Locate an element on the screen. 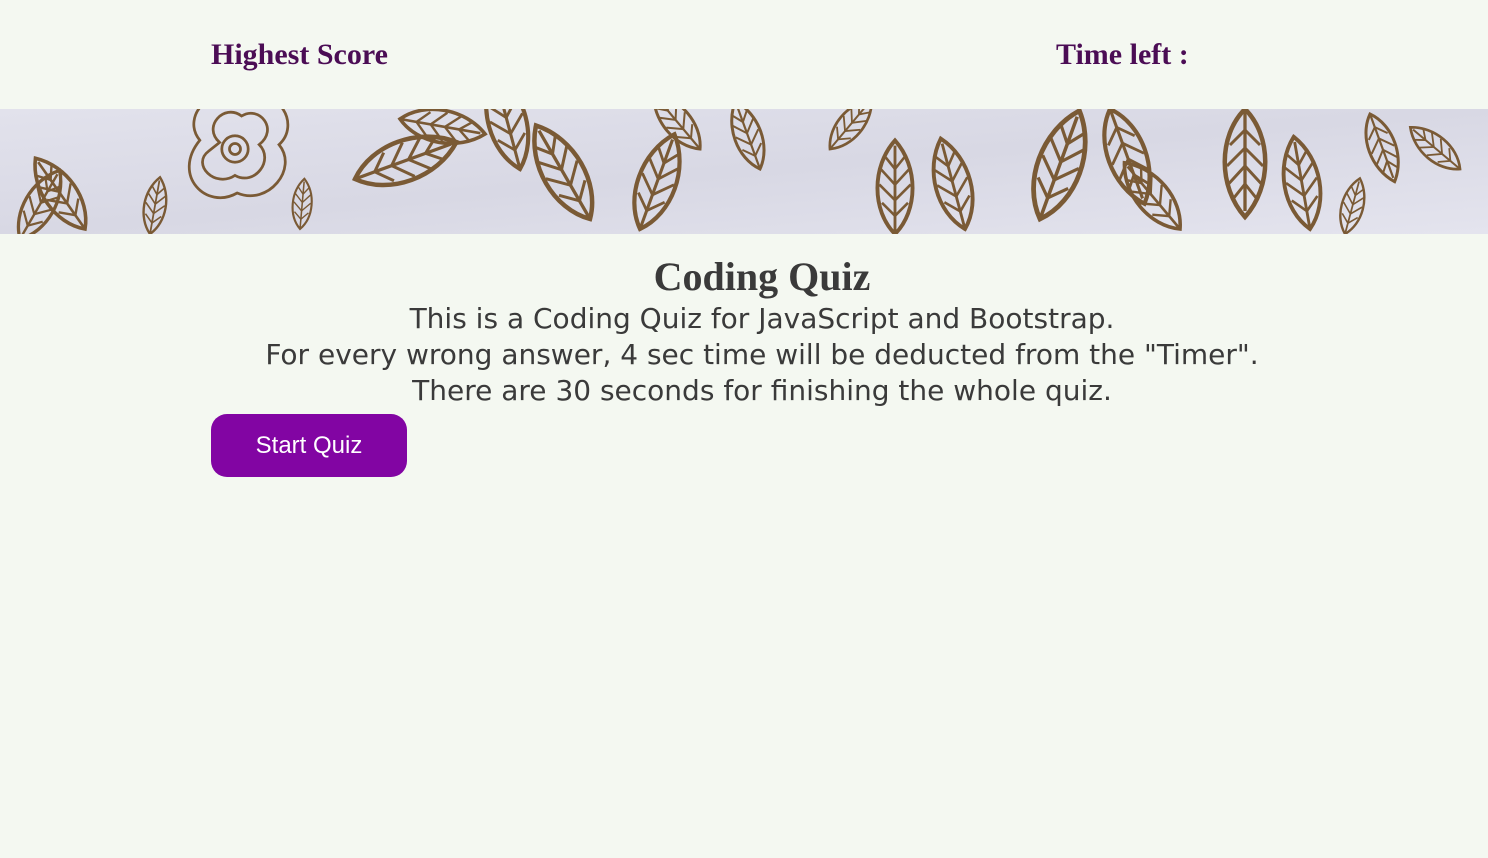 The image size is (1488, 858). quiz-title: Coding Quiz is located at coordinates (762, 276).